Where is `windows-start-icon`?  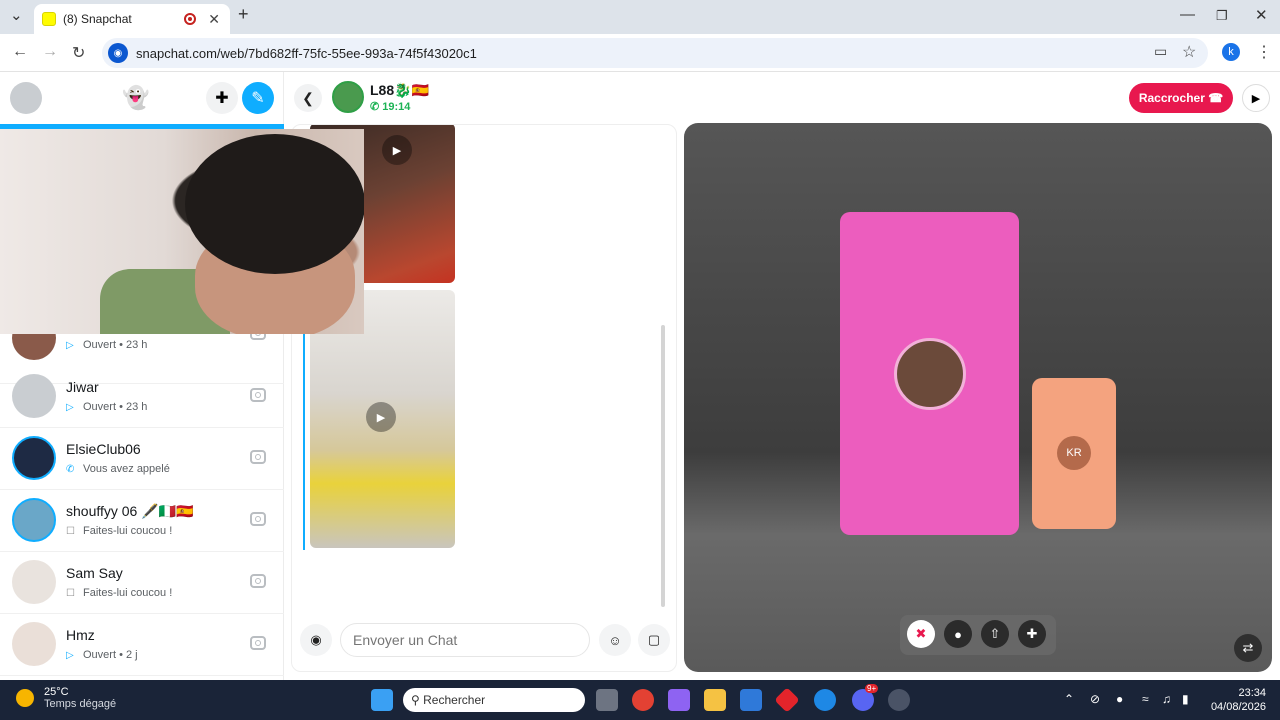 windows-start-icon is located at coordinates (382, 700).